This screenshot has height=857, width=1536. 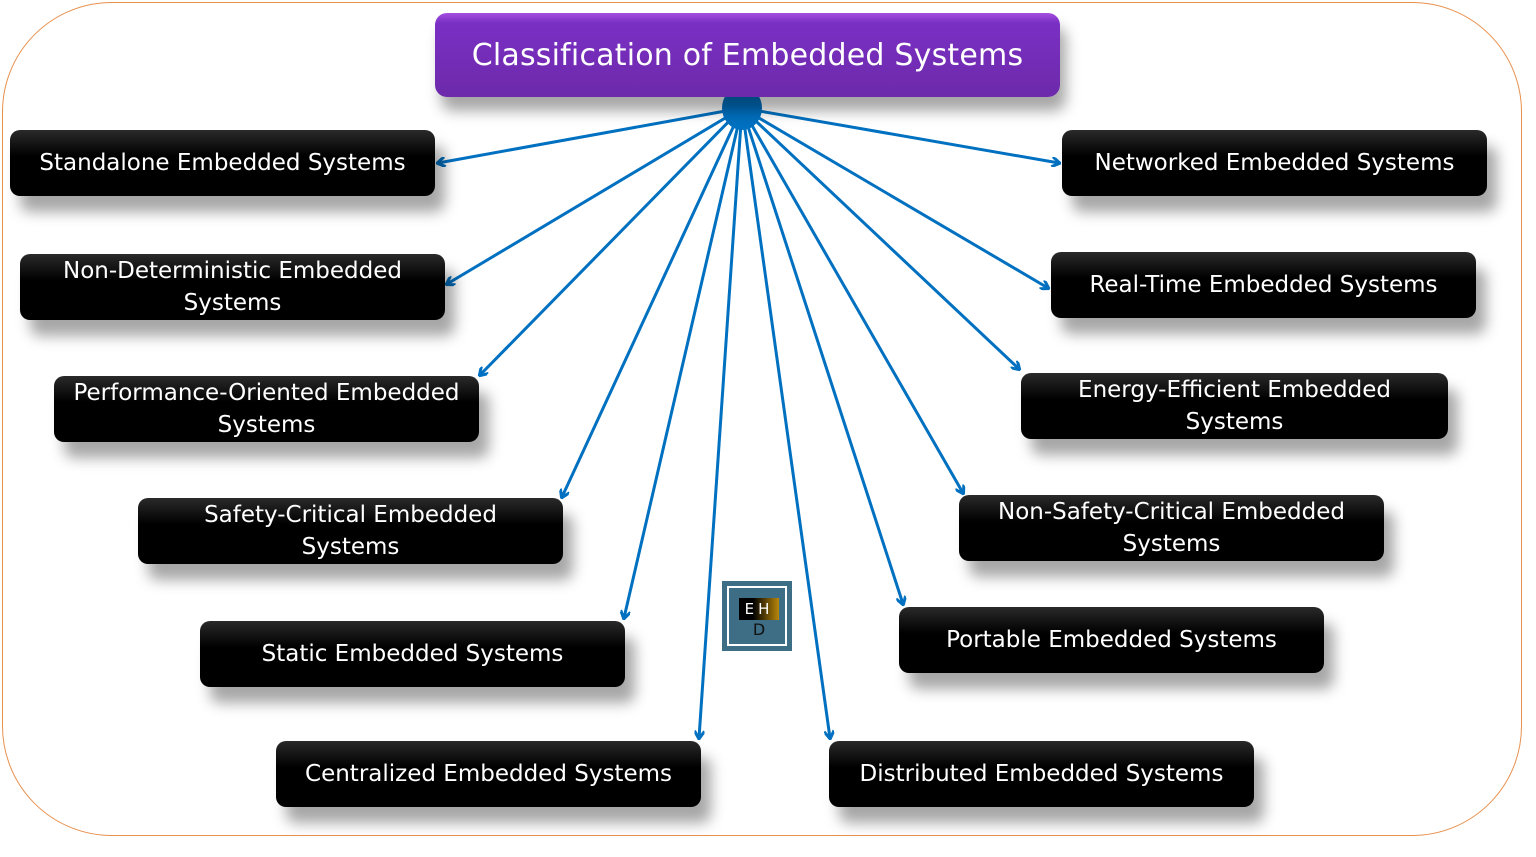 I want to click on node-portable: Portable Embedded Systems, so click(x=1111, y=640).